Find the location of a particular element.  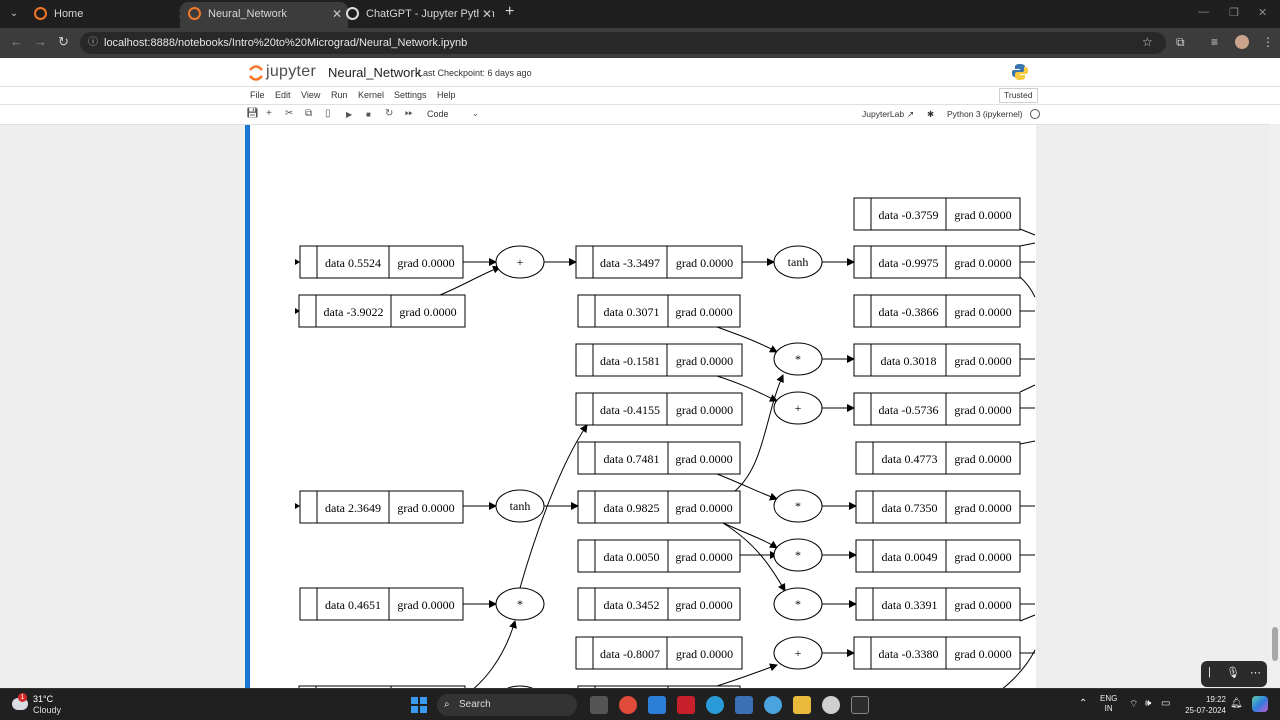

tab-chatgpt: ChatGPT - Jupyter Python Data ✕ is located at coordinates (418, 15).